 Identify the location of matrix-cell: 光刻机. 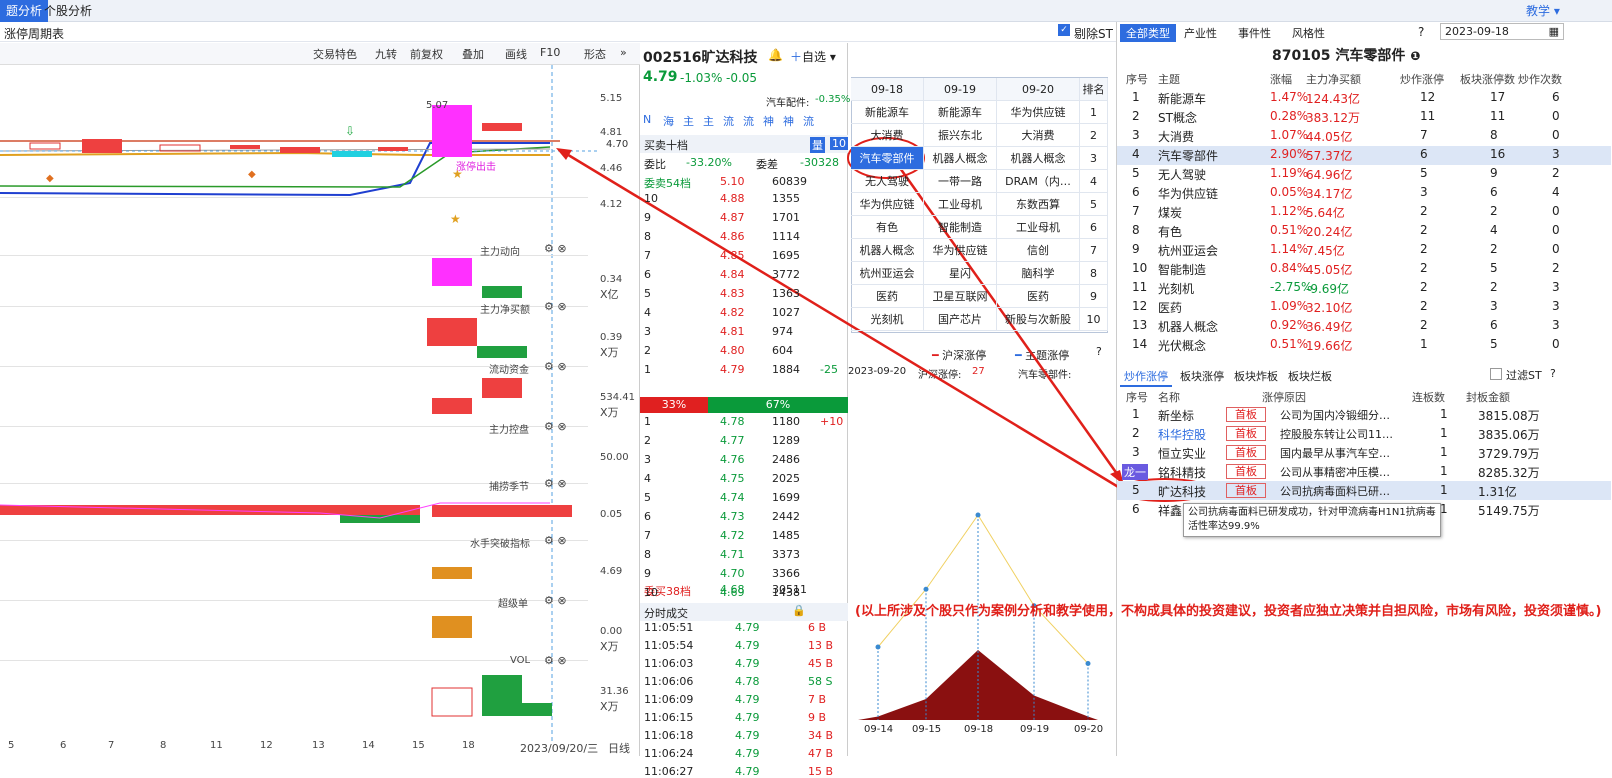
(887, 319).